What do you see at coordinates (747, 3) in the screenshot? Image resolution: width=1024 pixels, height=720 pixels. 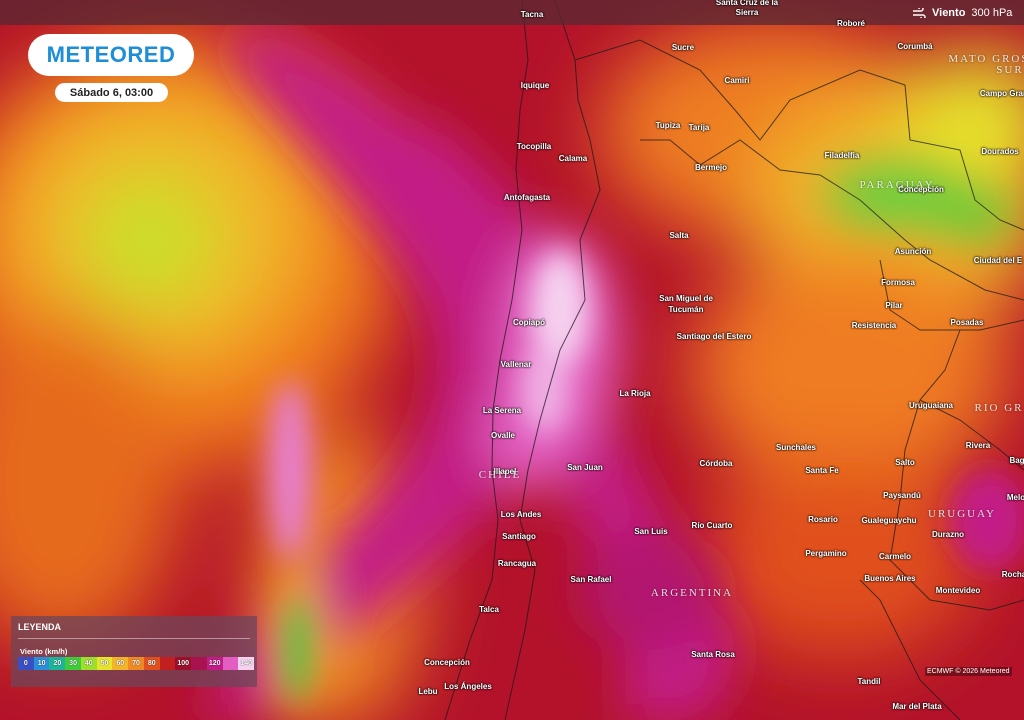 I see `city-label: Santa Cruz de la` at bounding box center [747, 3].